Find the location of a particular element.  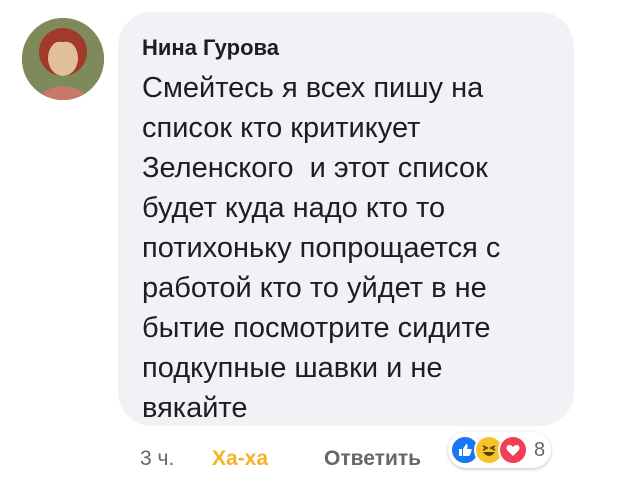

reactions-summary: 8 is located at coordinates (500, 450).